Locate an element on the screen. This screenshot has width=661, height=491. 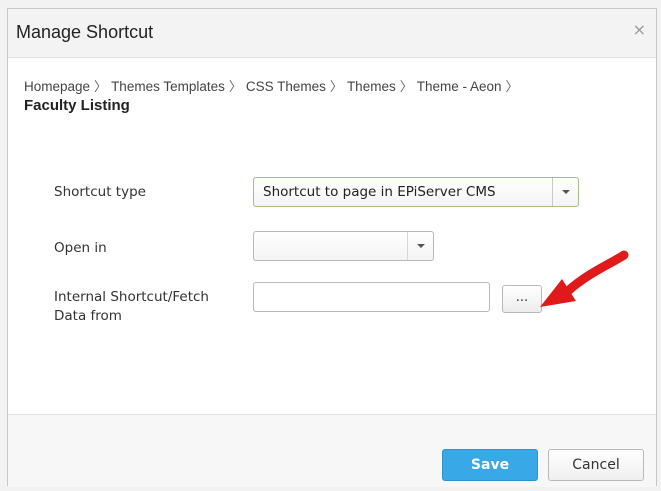
breadcrumb-item-css-themes: CSS Themes is located at coordinates (286, 86).